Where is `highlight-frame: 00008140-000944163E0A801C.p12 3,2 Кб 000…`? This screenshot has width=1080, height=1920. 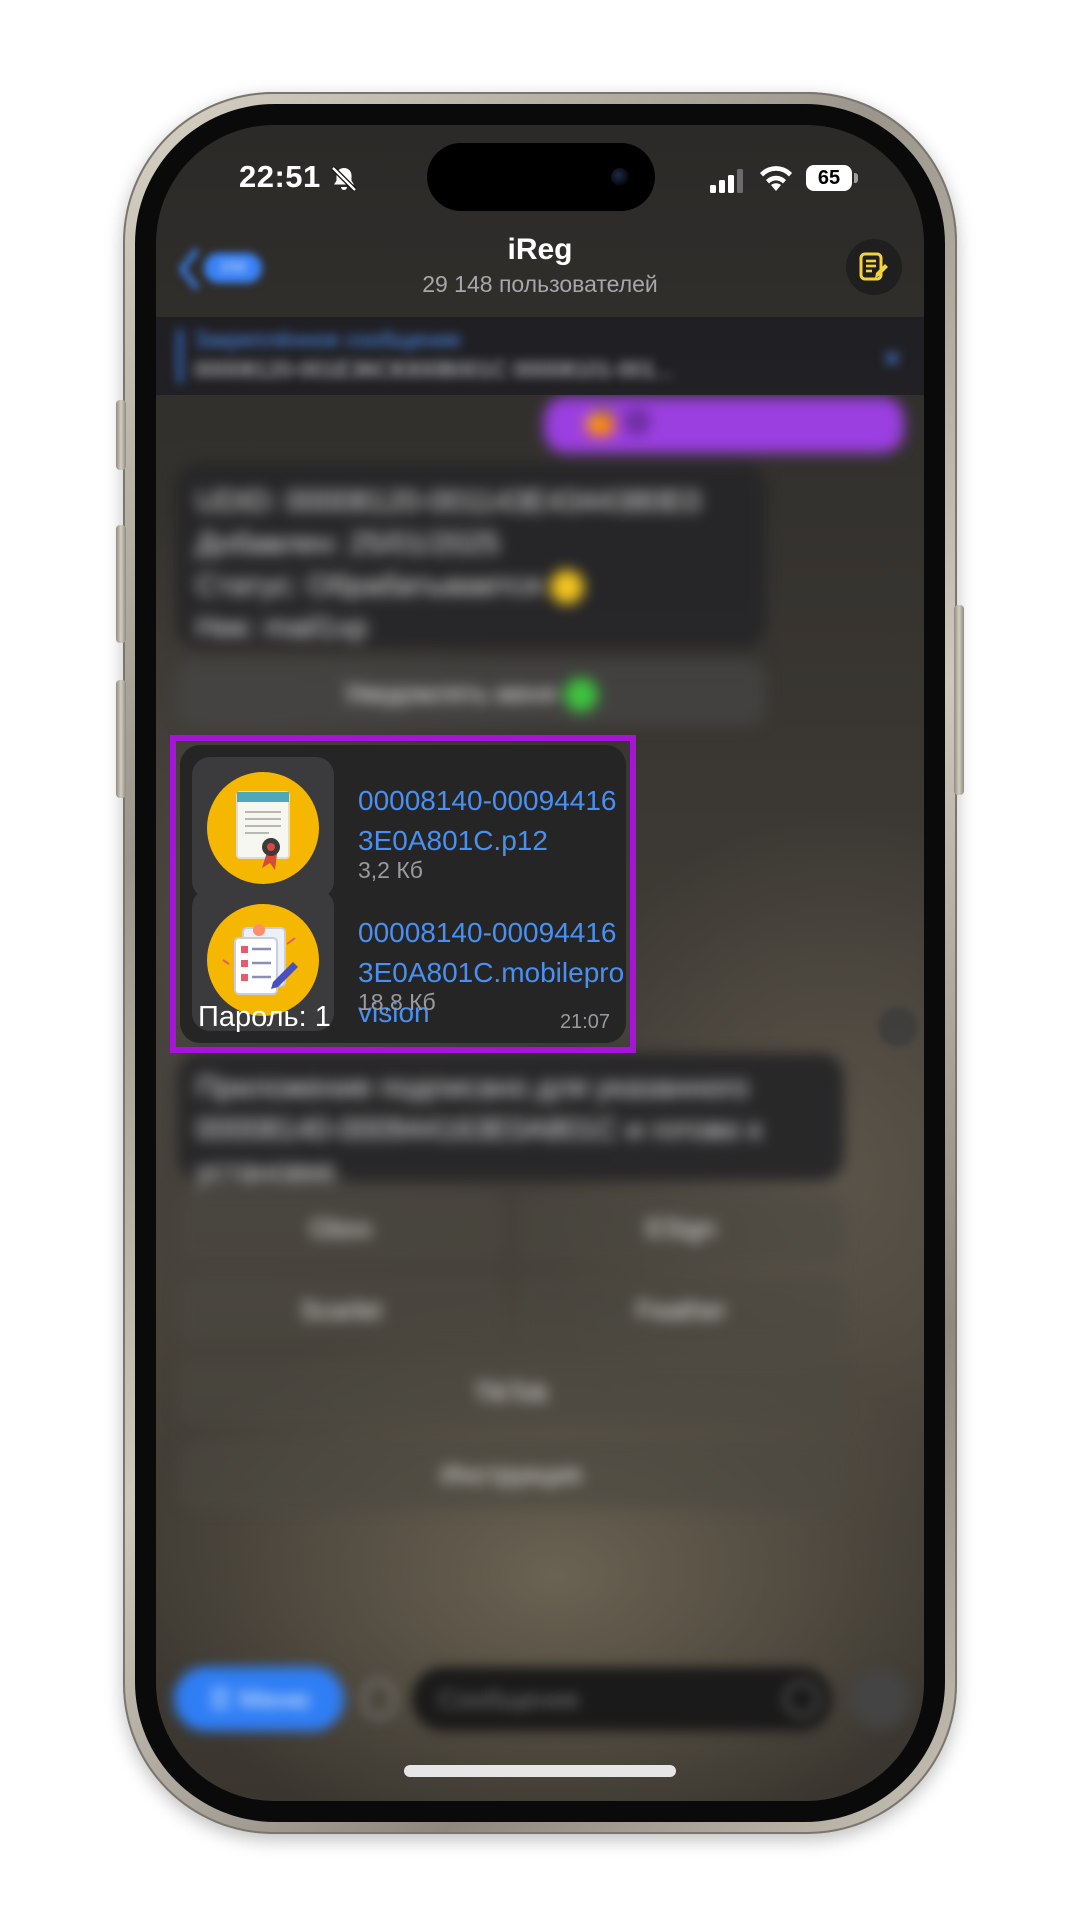 highlight-frame: 00008140-000944163E0A801C.p12 3,2 Кб 000… is located at coordinates (403, 894).